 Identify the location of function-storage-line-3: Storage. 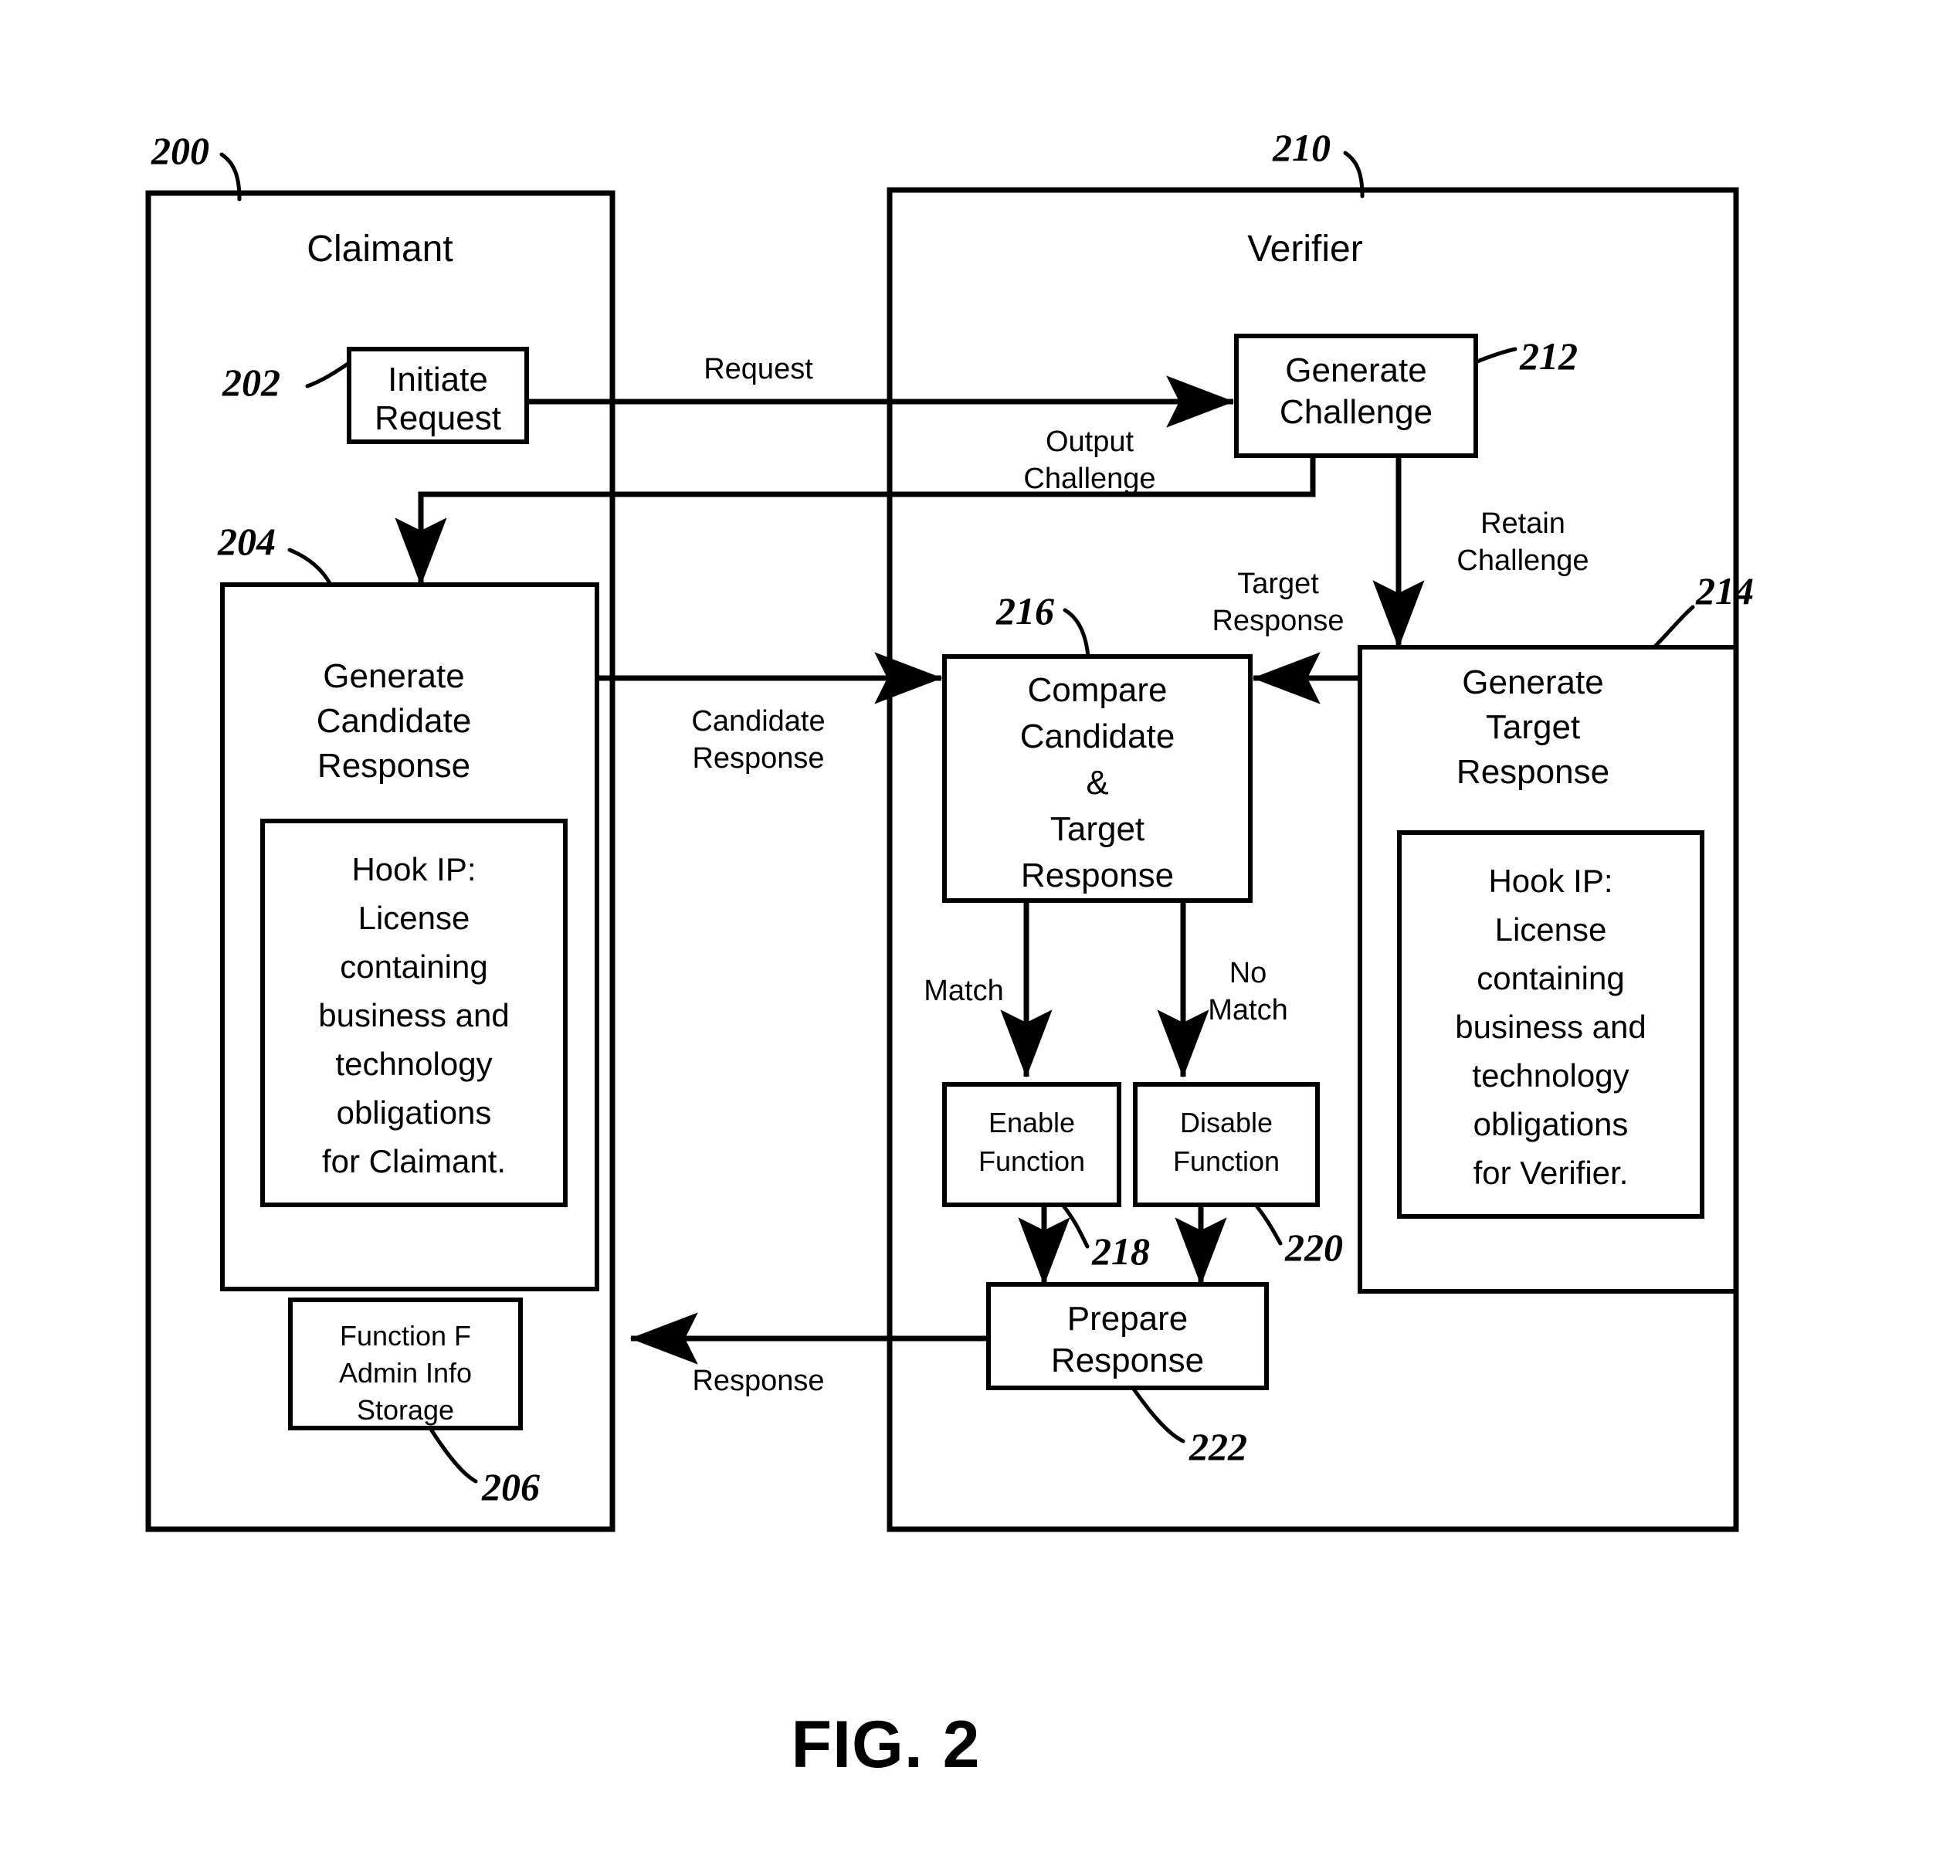
(405, 1410).